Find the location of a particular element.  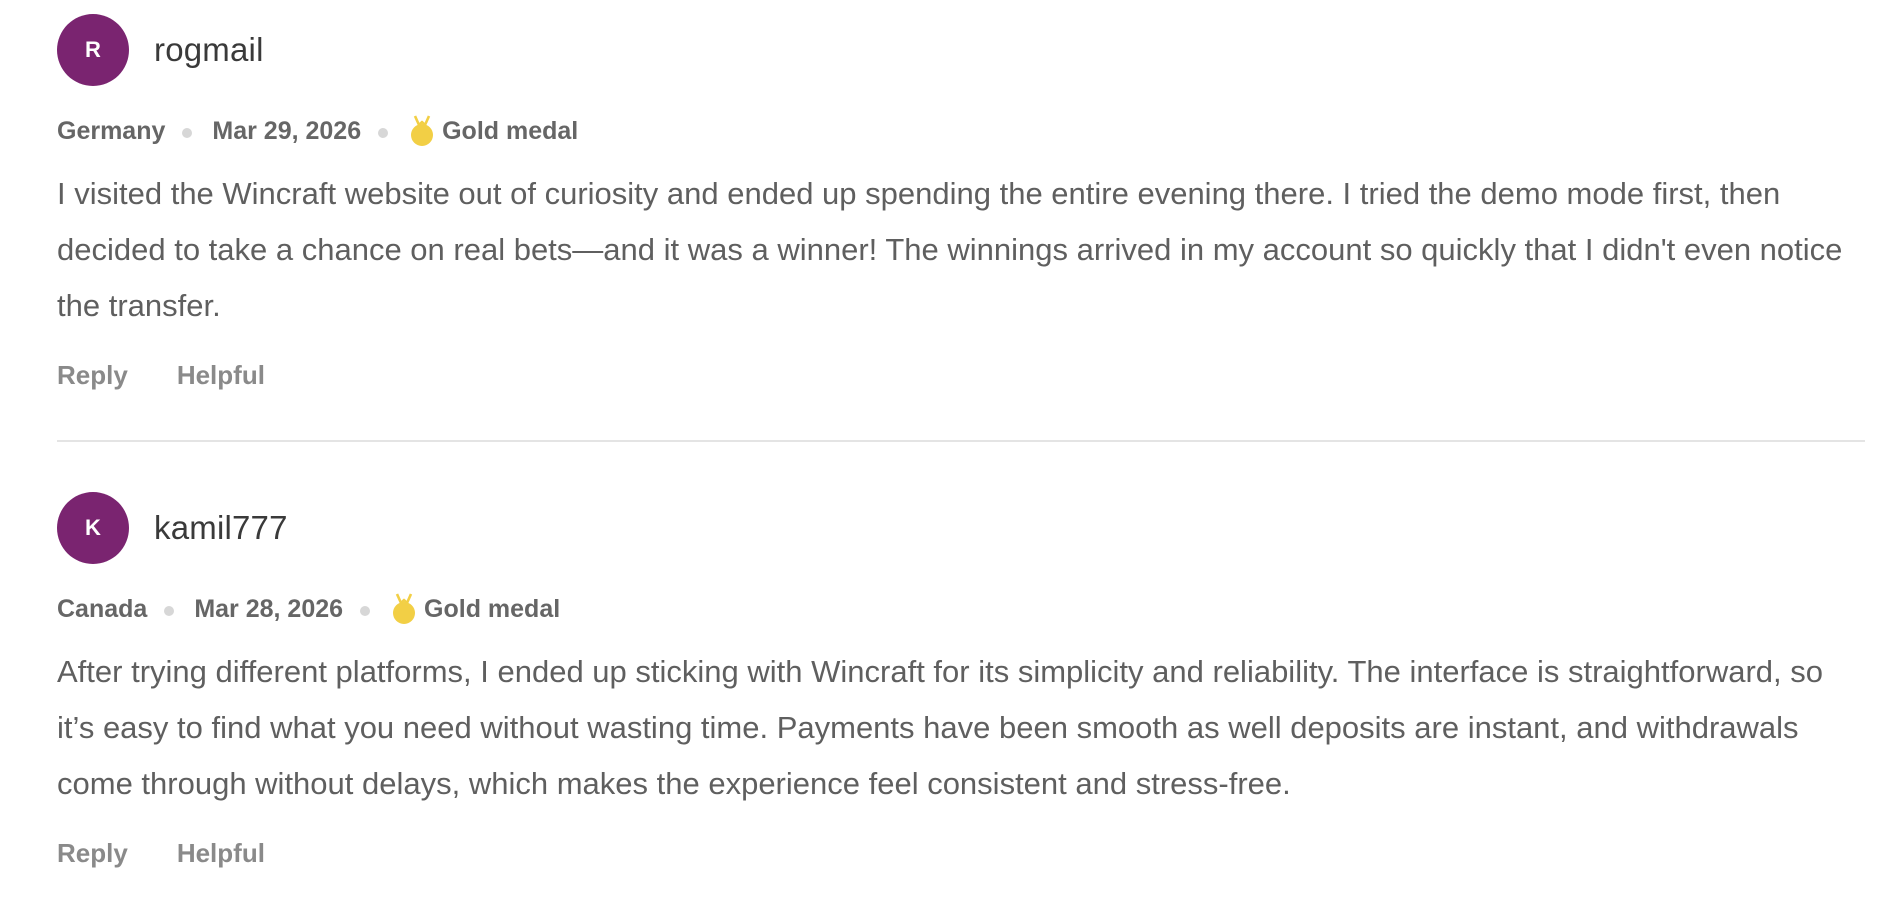

review-meta: Germany Mar 29, 2026 Gold medal is located at coordinates (961, 131).